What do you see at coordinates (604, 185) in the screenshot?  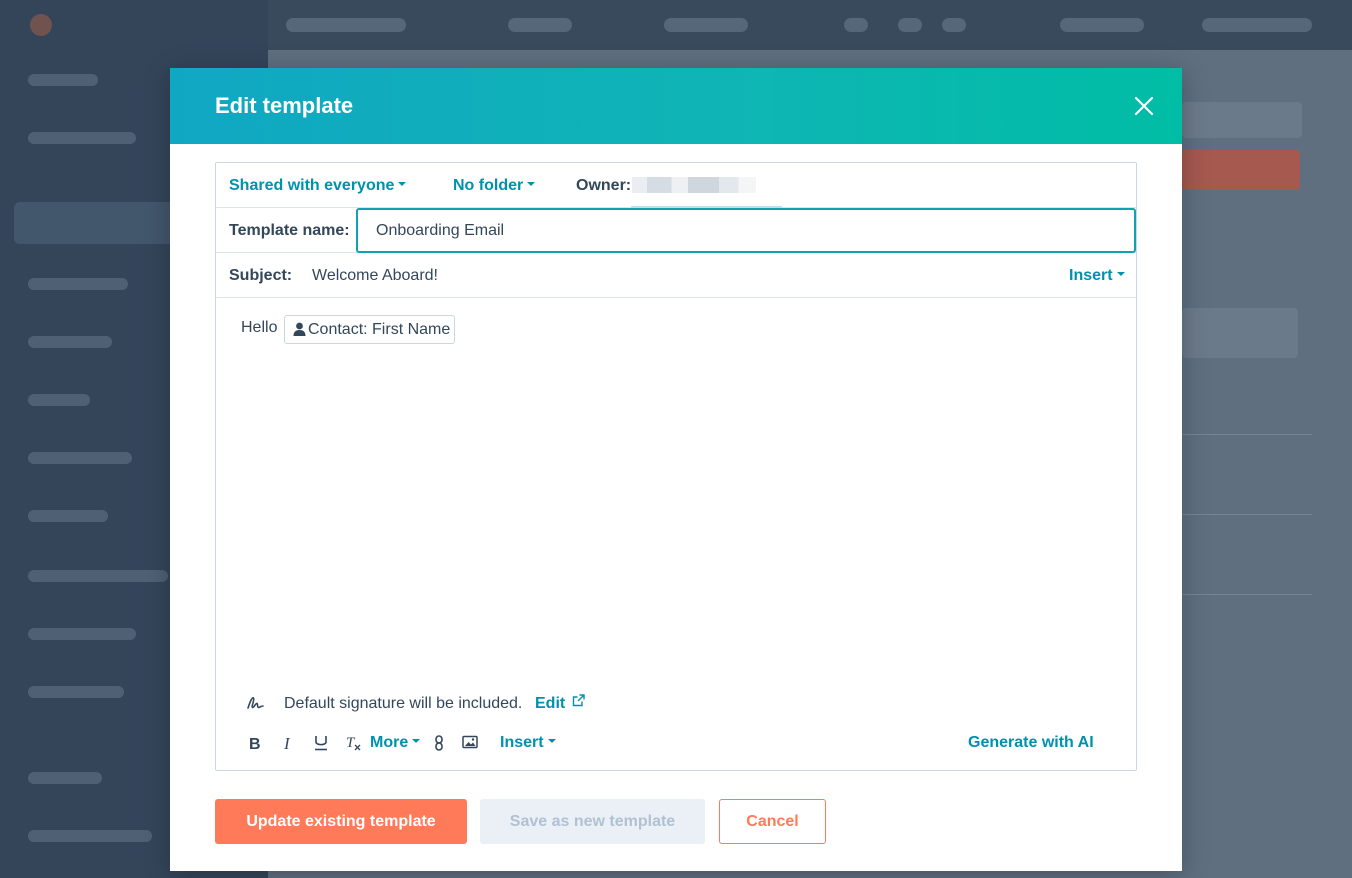 I see `owner-label: Owner:` at bounding box center [604, 185].